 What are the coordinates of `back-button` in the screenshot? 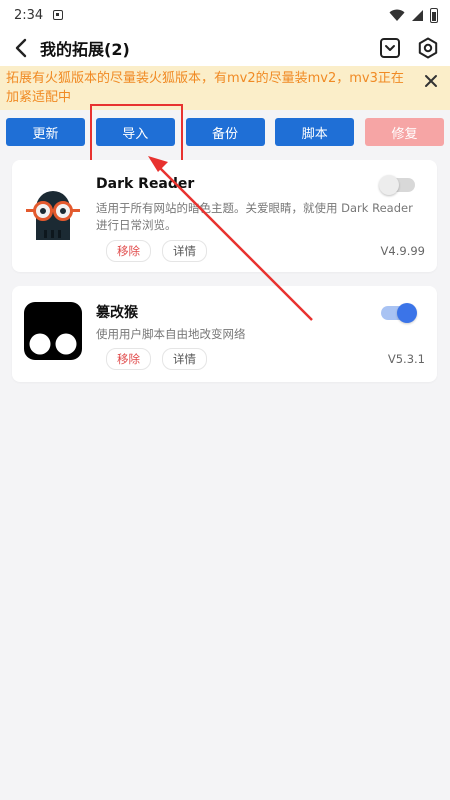 It's located at (21, 48).